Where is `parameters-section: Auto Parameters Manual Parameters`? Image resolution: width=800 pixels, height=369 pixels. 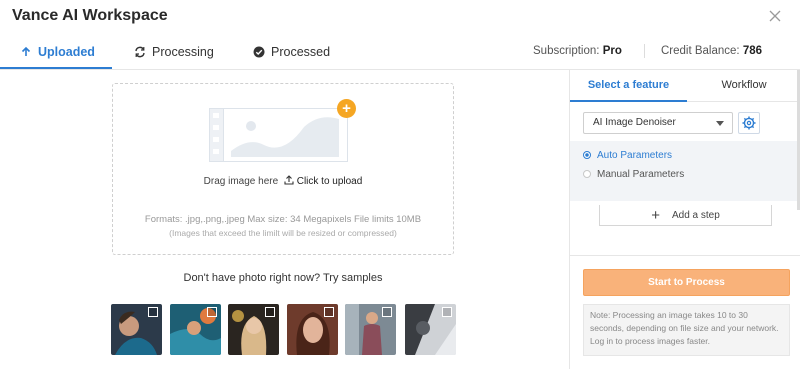
parameters-section: Auto Parameters Manual Parameters is located at coordinates (685, 171).